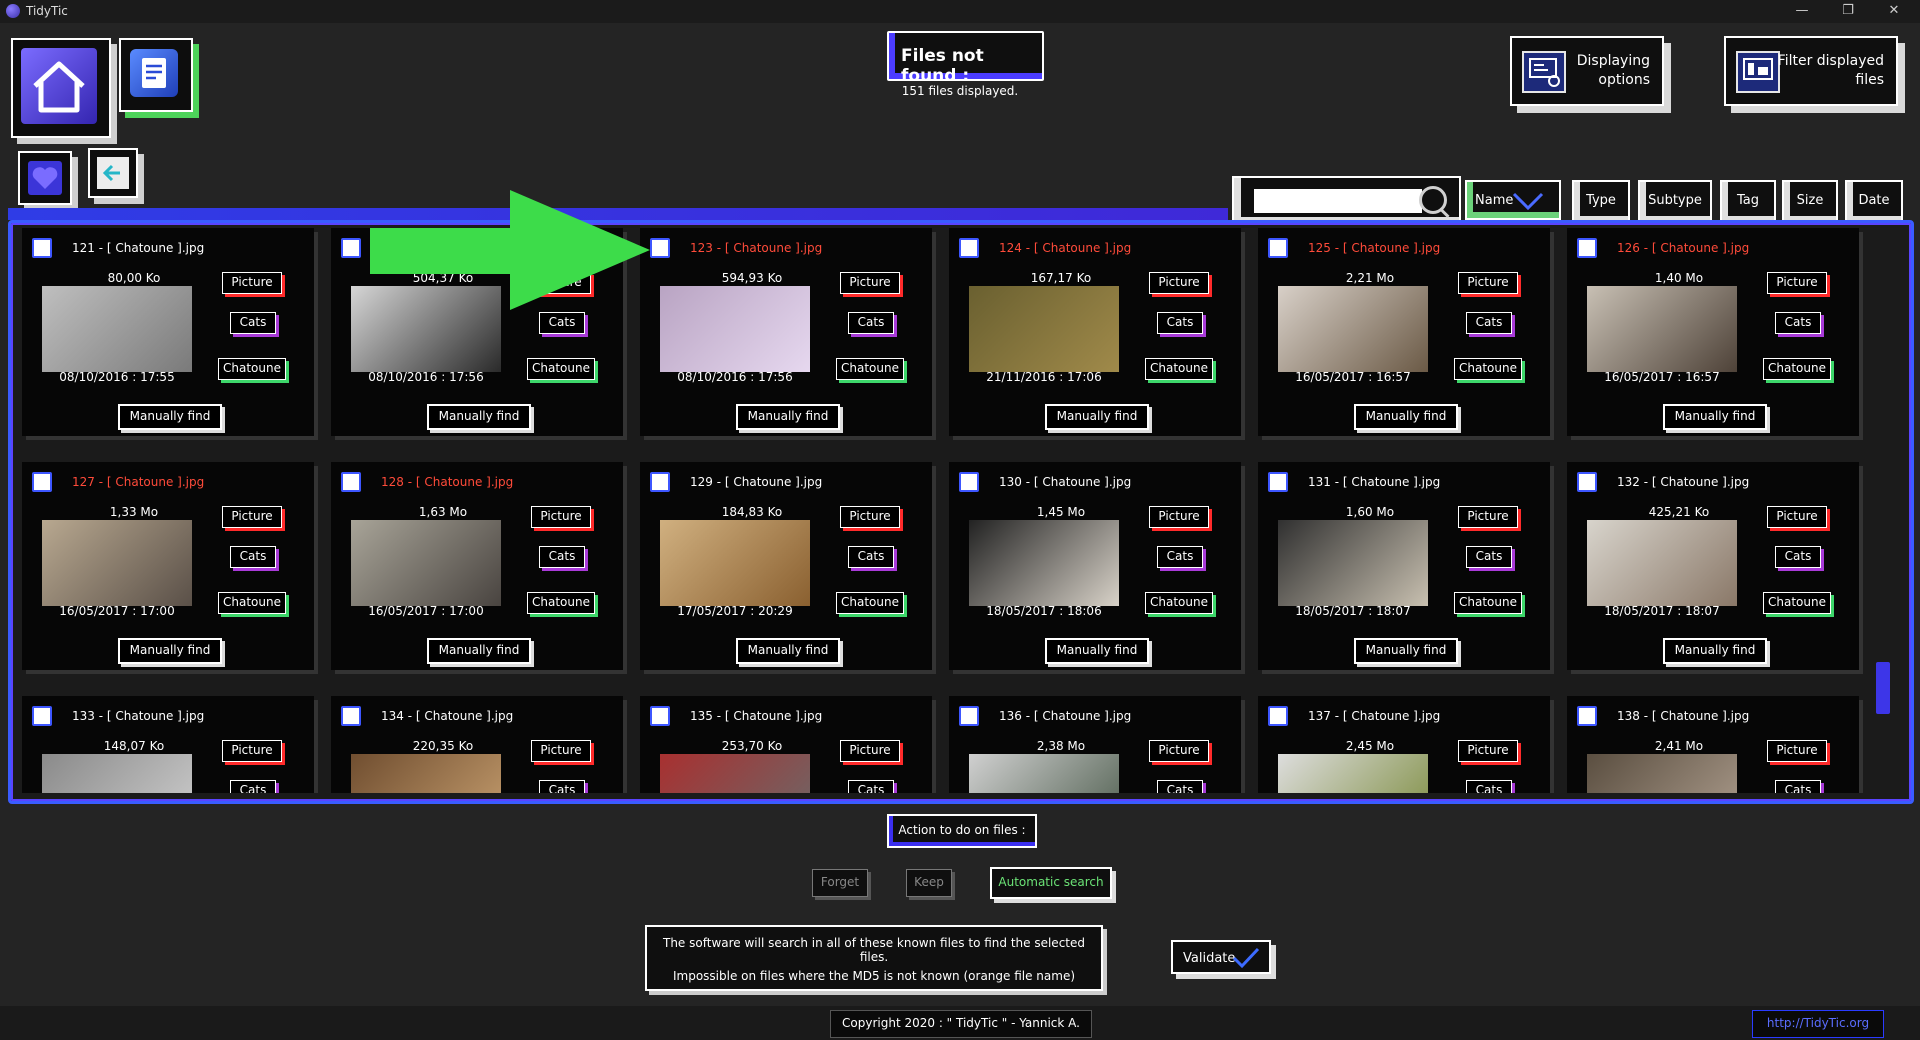 This screenshot has width=1920, height=1040. Describe the element at coordinates (45, 178) in the screenshot. I see `favorites-button` at that location.